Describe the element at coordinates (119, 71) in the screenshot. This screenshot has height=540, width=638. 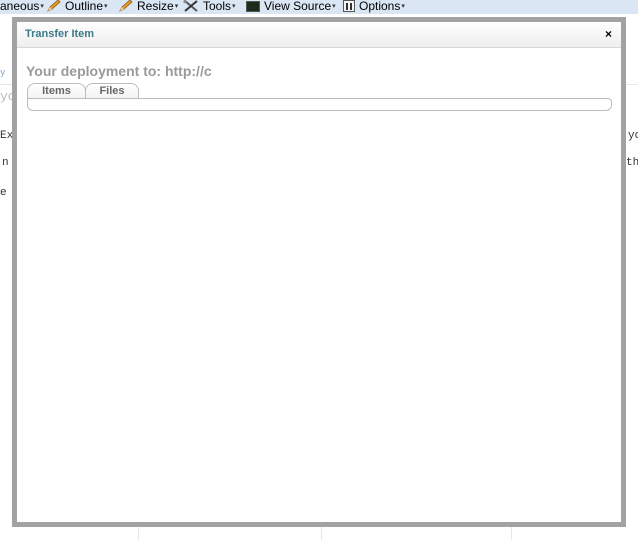
I see `deployment-heading: Your deployment to: http://c` at that location.